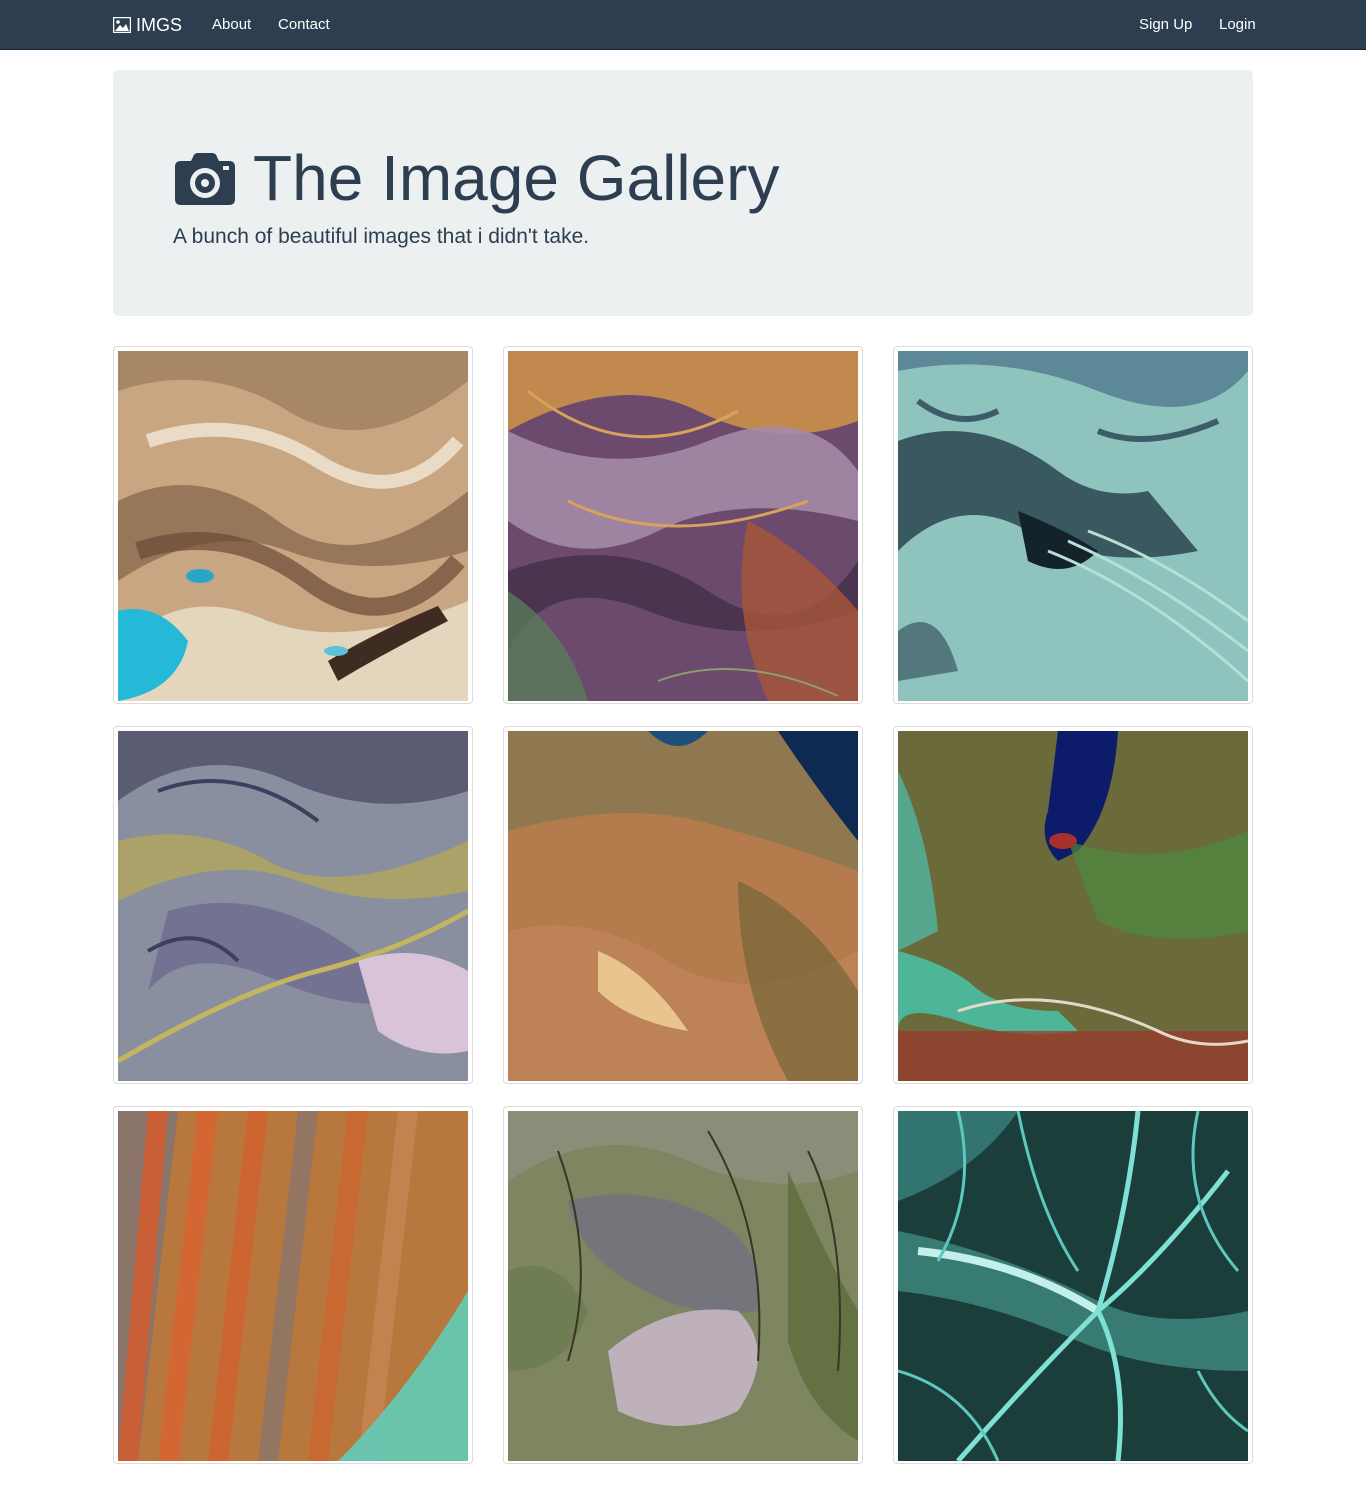 The image size is (1366, 1486). What do you see at coordinates (122, 25) in the screenshot?
I see `image-icon` at bounding box center [122, 25].